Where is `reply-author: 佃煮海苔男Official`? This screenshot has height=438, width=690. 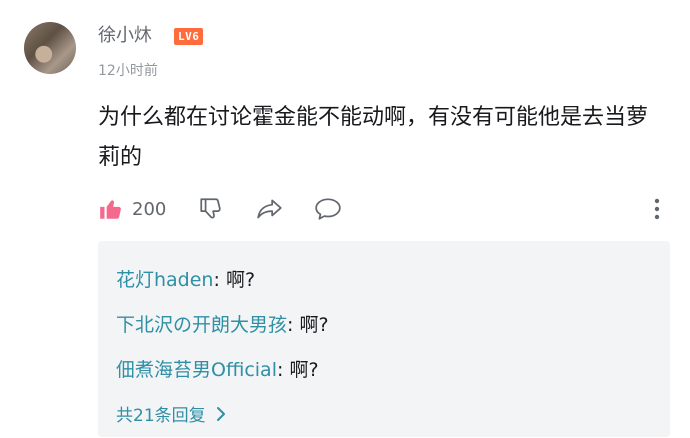 reply-author: 佃煮海苔男Official is located at coordinates (196, 370).